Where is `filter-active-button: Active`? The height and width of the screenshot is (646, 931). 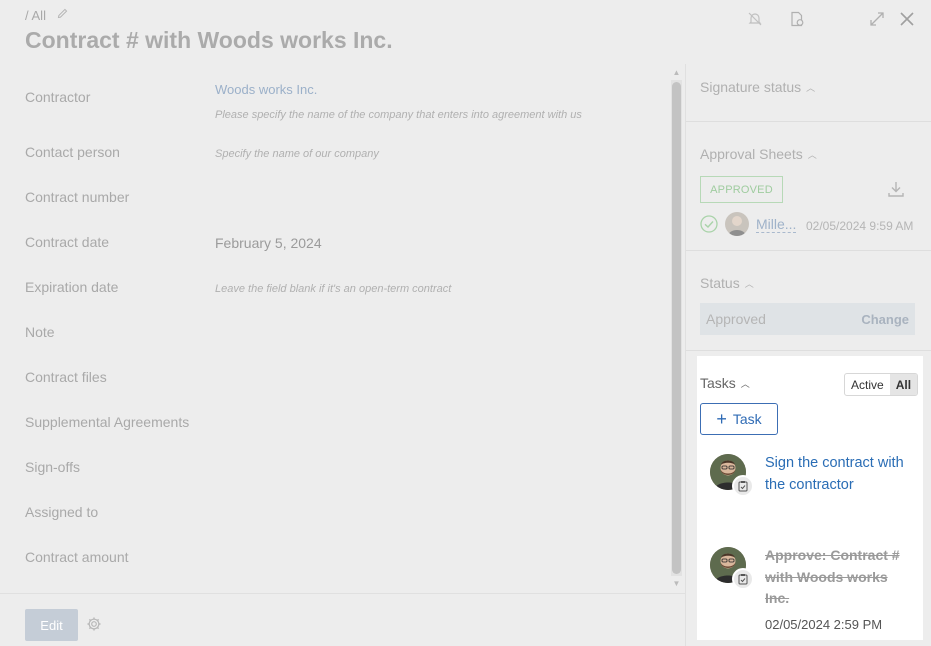 filter-active-button: Active is located at coordinates (867, 384).